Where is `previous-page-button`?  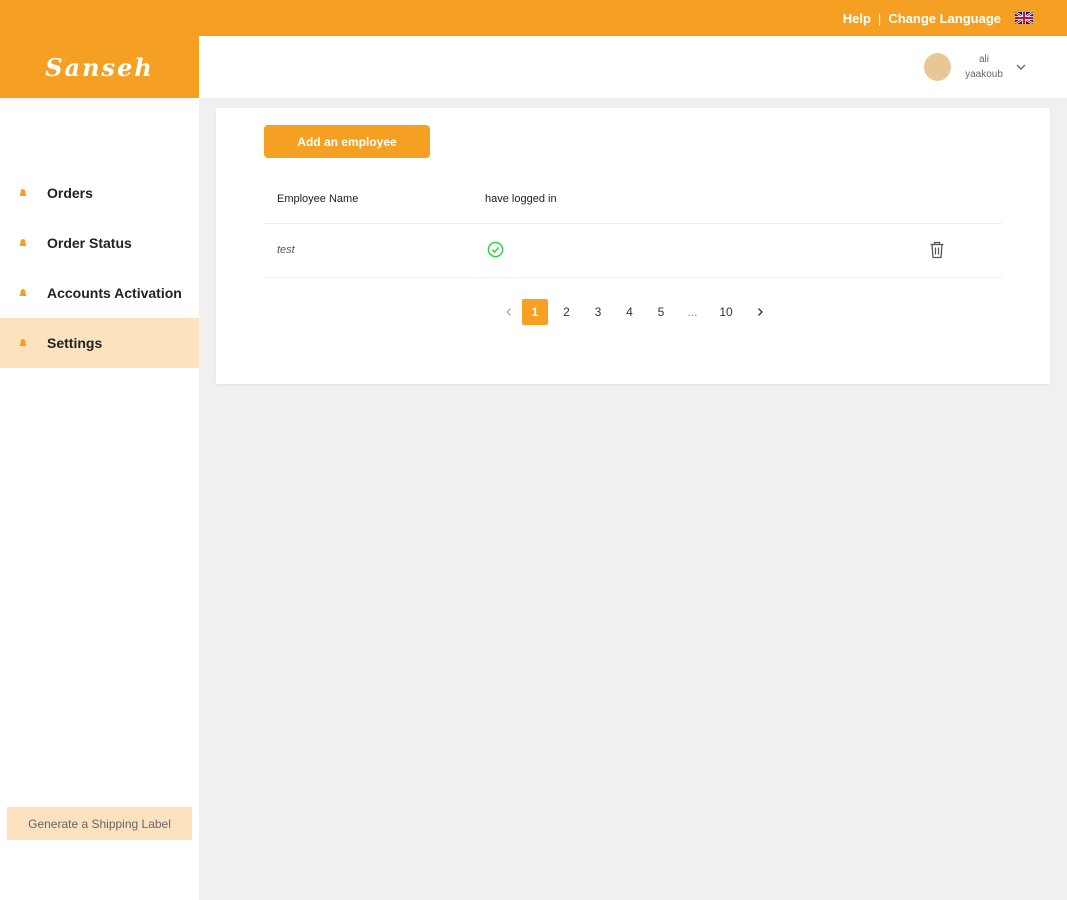
previous-page-button is located at coordinates (509, 312).